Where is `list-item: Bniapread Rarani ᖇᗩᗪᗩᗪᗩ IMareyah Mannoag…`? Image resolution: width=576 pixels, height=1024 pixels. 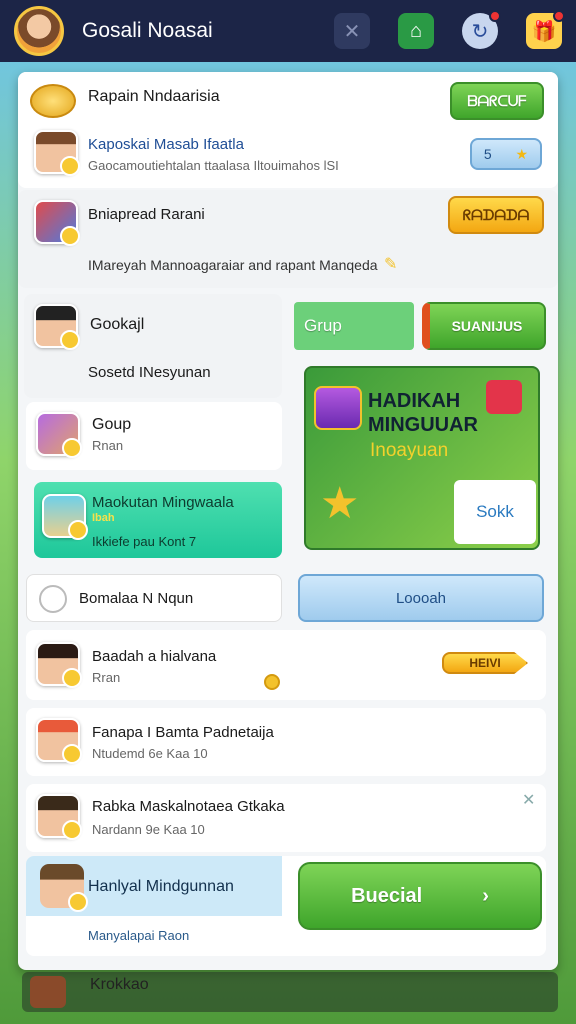
list-item: Bniapread Rarani ᖇᗩᗪᗩᗪᗩ IMareyah Mannoag… is located at coordinates (288, 239).